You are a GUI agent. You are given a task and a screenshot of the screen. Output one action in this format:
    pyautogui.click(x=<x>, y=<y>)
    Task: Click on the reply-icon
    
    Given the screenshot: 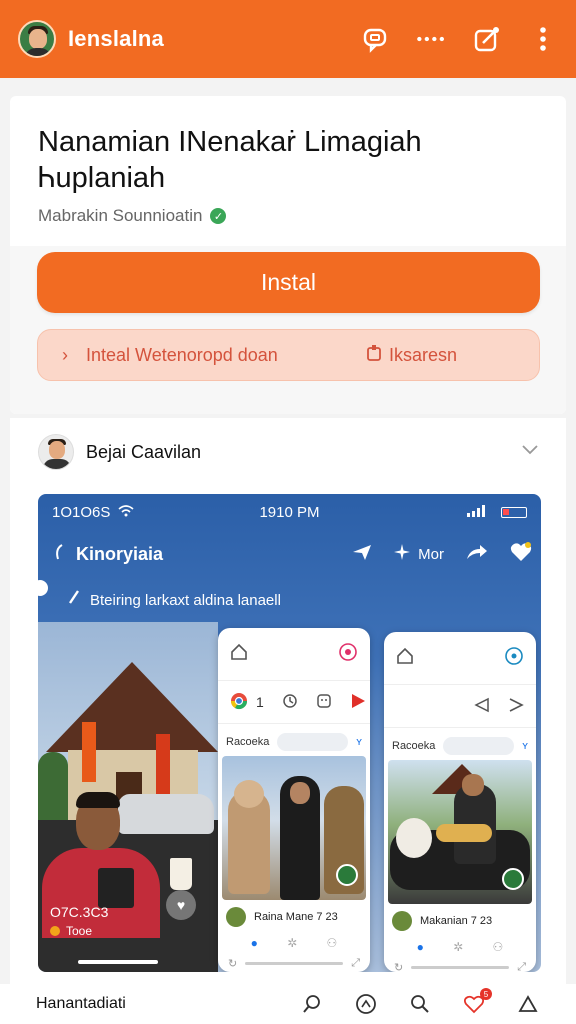 What is the action you would take?
    pyautogui.click(x=482, y=706)
    